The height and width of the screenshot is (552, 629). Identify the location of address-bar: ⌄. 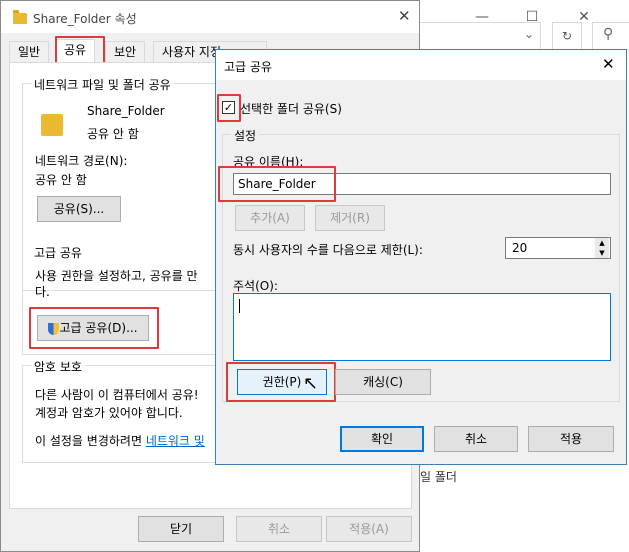
(480, 36).